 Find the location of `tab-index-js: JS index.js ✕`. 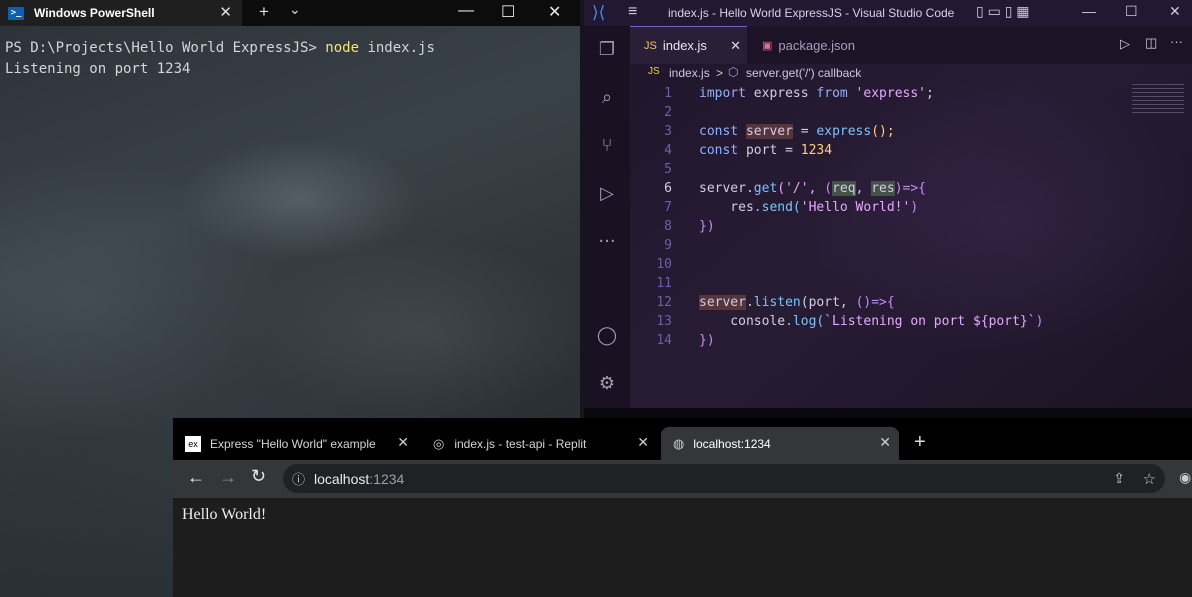

tab-index-js: JS index.js ✕ is located at coordinates (688, 45).